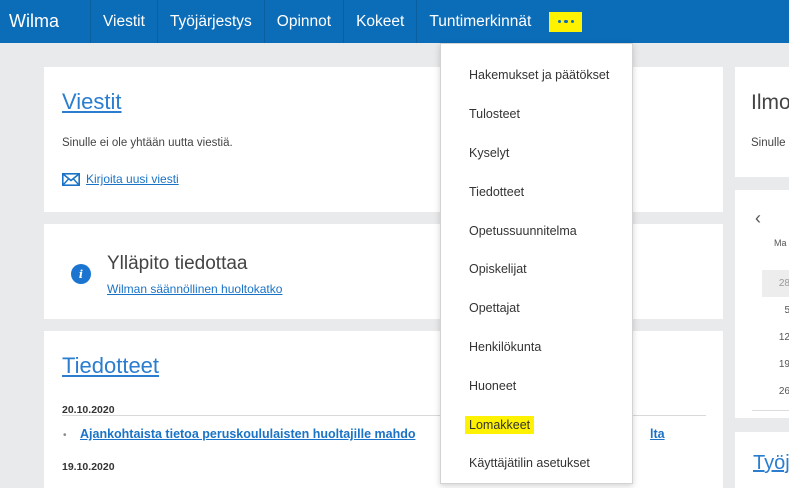  What do you see at coordinates (303, 21) in the screenshot?
I see `nav-opinnot: Opinnot` at bounding box center [303, 21].